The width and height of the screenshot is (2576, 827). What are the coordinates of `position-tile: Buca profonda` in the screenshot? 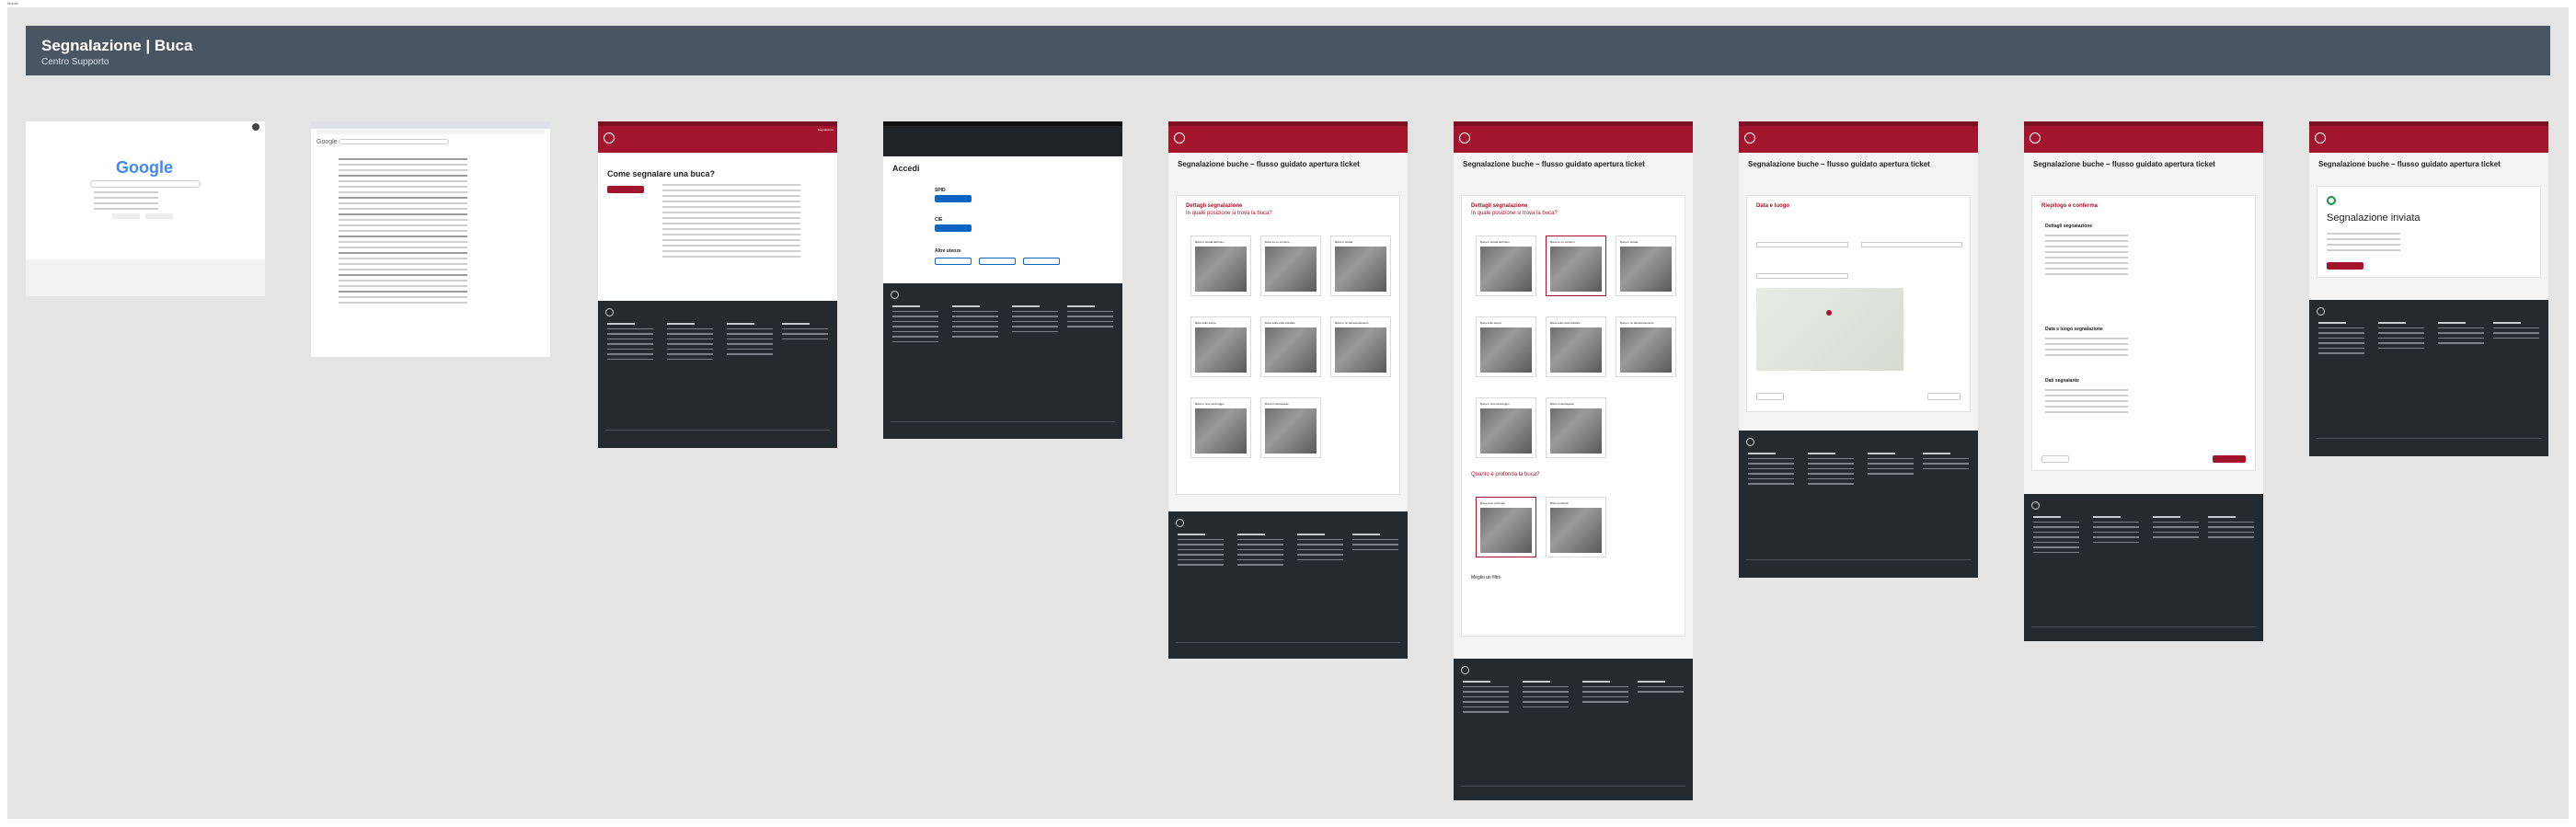 It's located at (1576, 527).